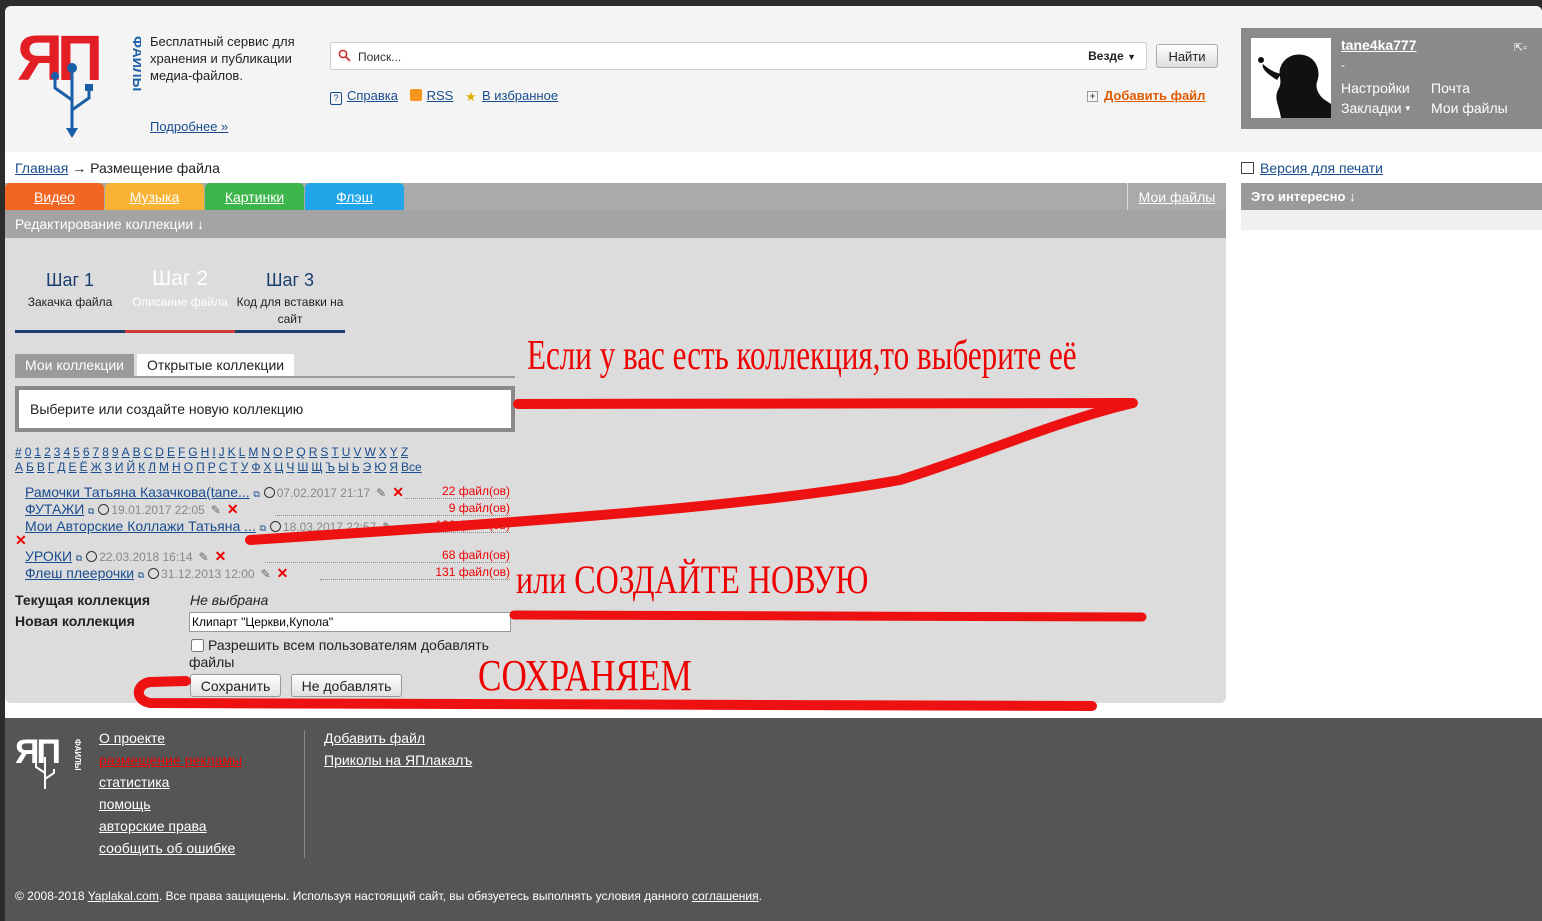 The image size is (1542, 921). Describe the element at coordinates (725, 896) in the screenshot. I see `agreement-link: соглашения` at that location.